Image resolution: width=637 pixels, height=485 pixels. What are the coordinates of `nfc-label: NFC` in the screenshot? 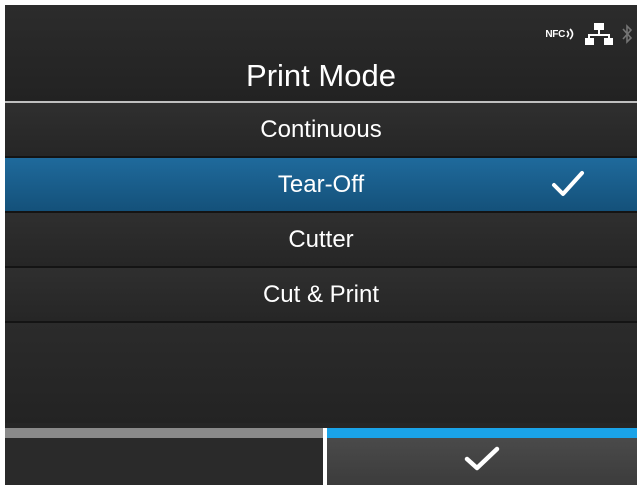 It's located at (555, 34).